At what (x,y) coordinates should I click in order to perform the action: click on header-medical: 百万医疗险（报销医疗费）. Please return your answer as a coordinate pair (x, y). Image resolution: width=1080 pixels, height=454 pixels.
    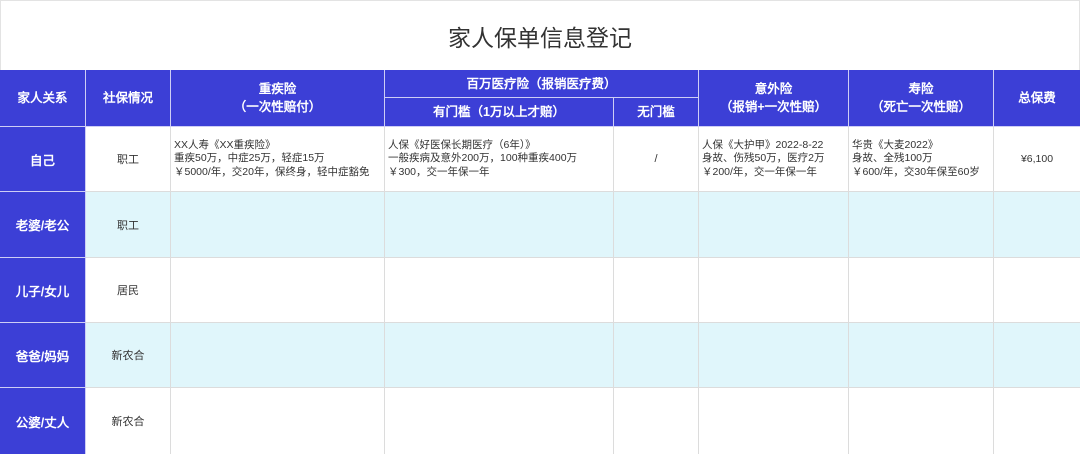
    Looking at the image, I should click on (542, 84).